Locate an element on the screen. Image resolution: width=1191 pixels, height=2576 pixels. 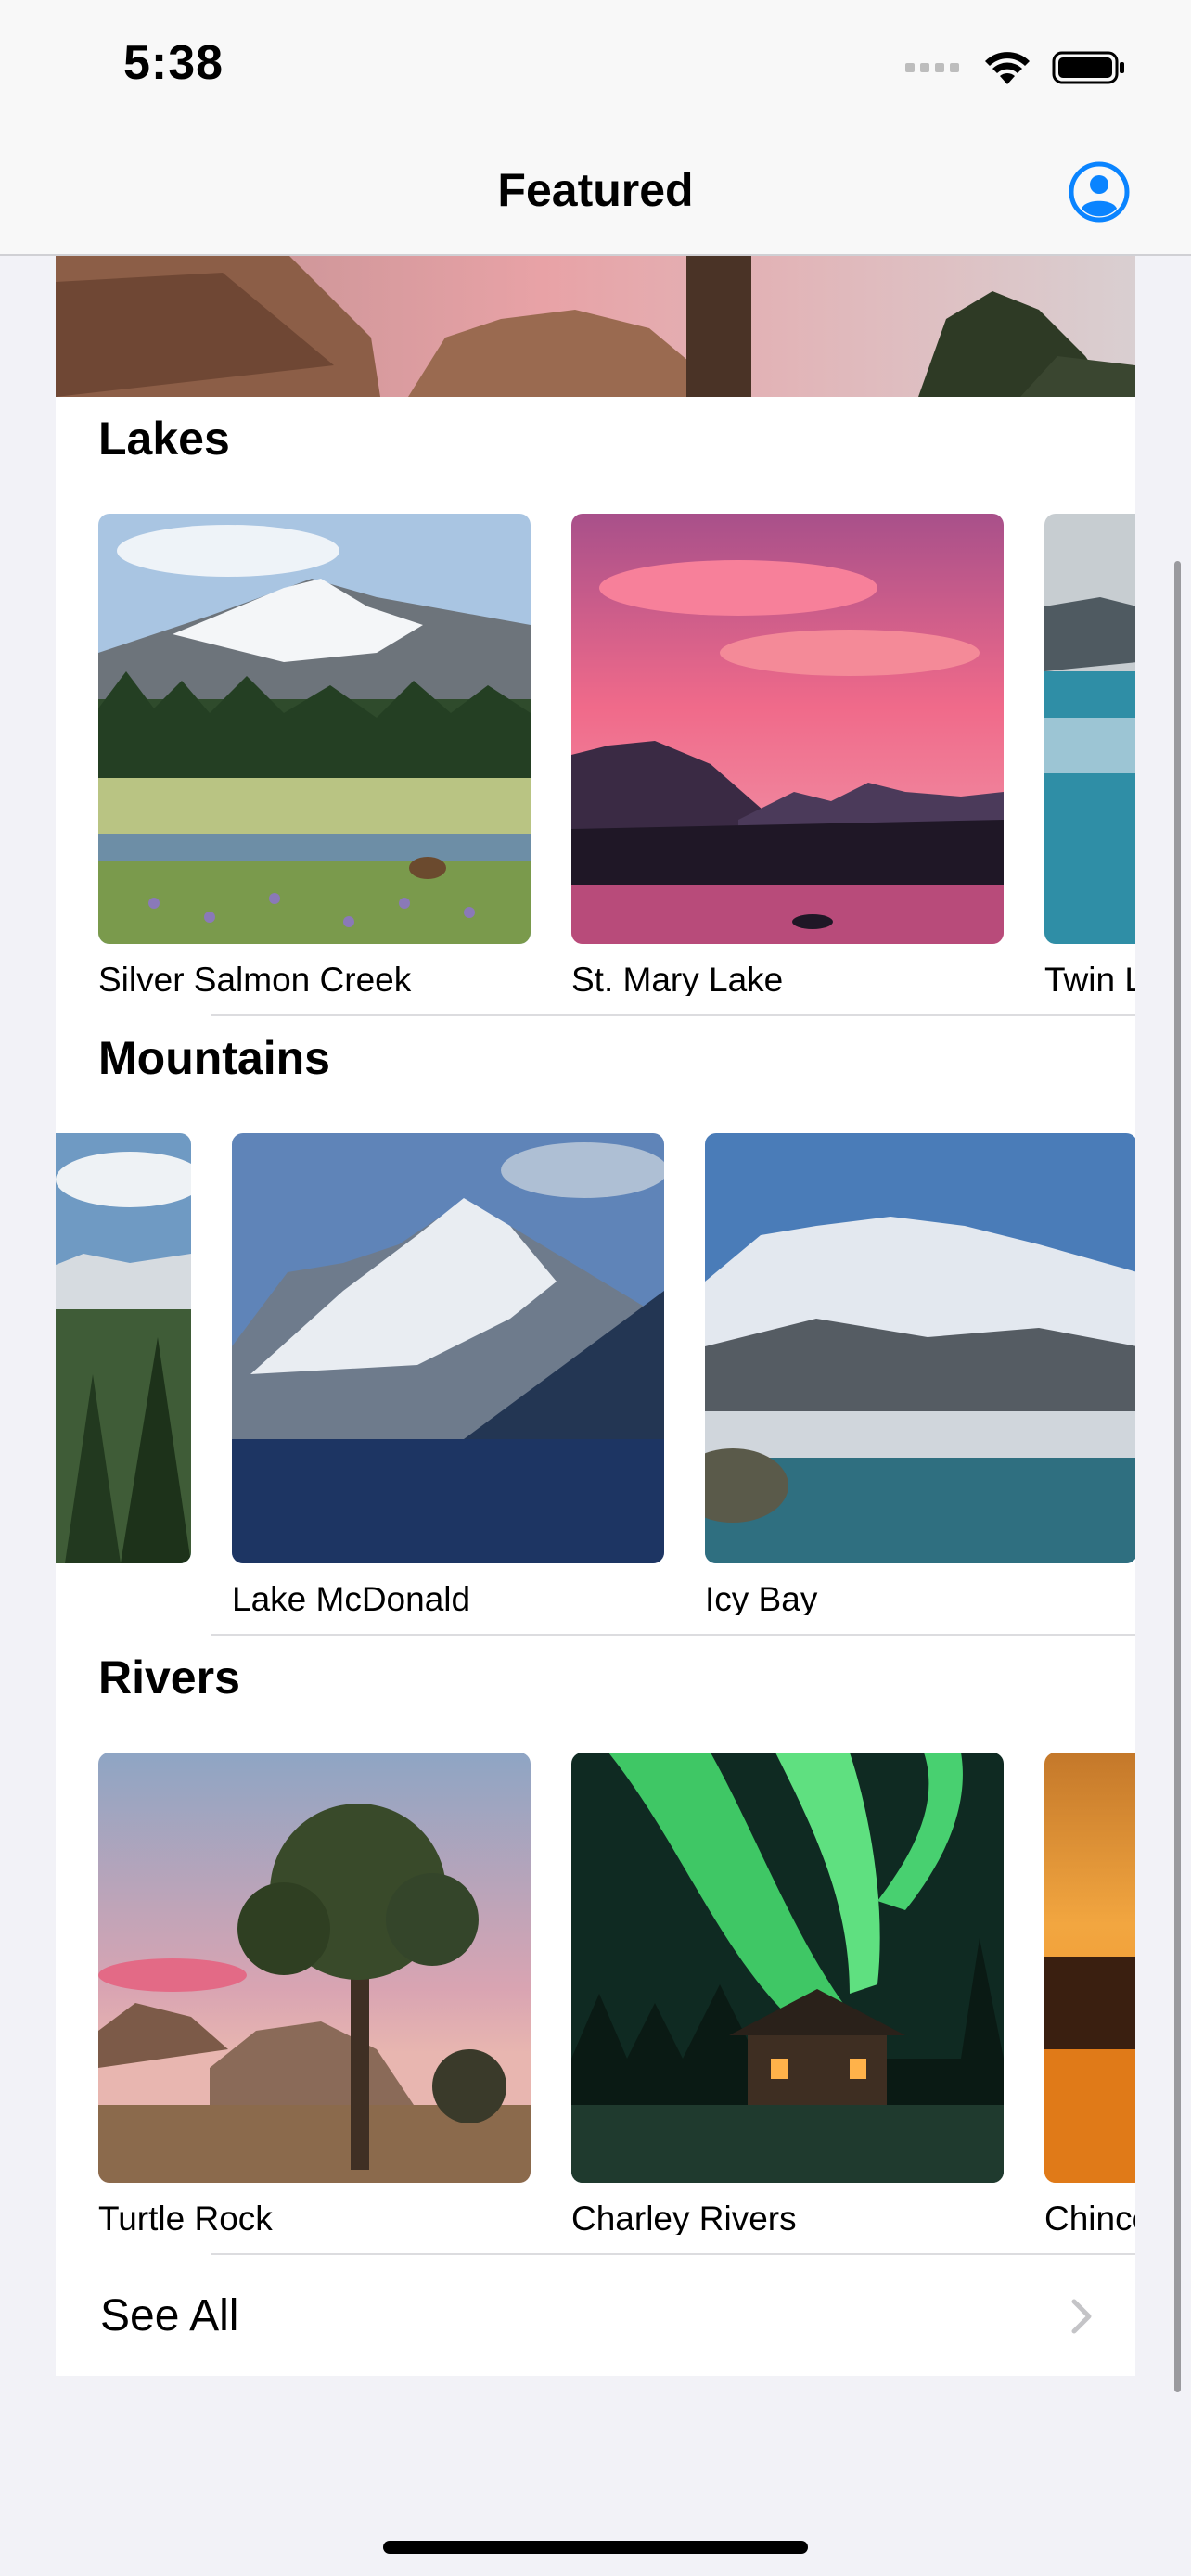
landmark-name: St. Mary Lake is located at coordinates (677, 978).